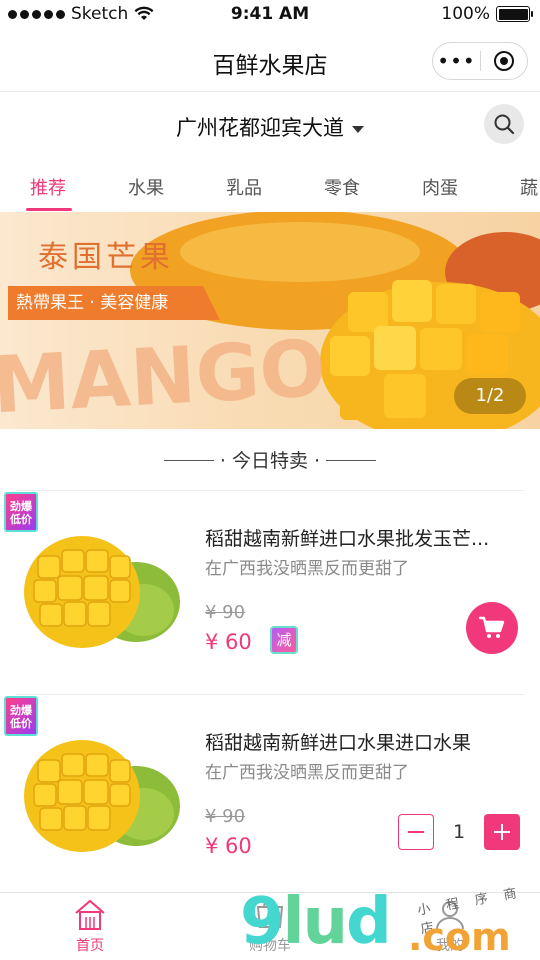  Describe the element at coordinates (358, 129) in the screenshot. I see `caret-down-icon` at that location.